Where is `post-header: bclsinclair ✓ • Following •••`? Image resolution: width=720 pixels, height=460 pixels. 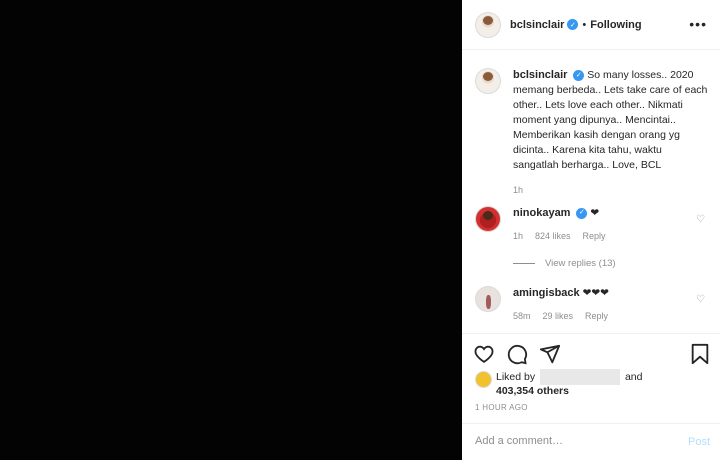 post-header: bclsinclair ✓ • Following ••• is located at coordinates (591, 25).